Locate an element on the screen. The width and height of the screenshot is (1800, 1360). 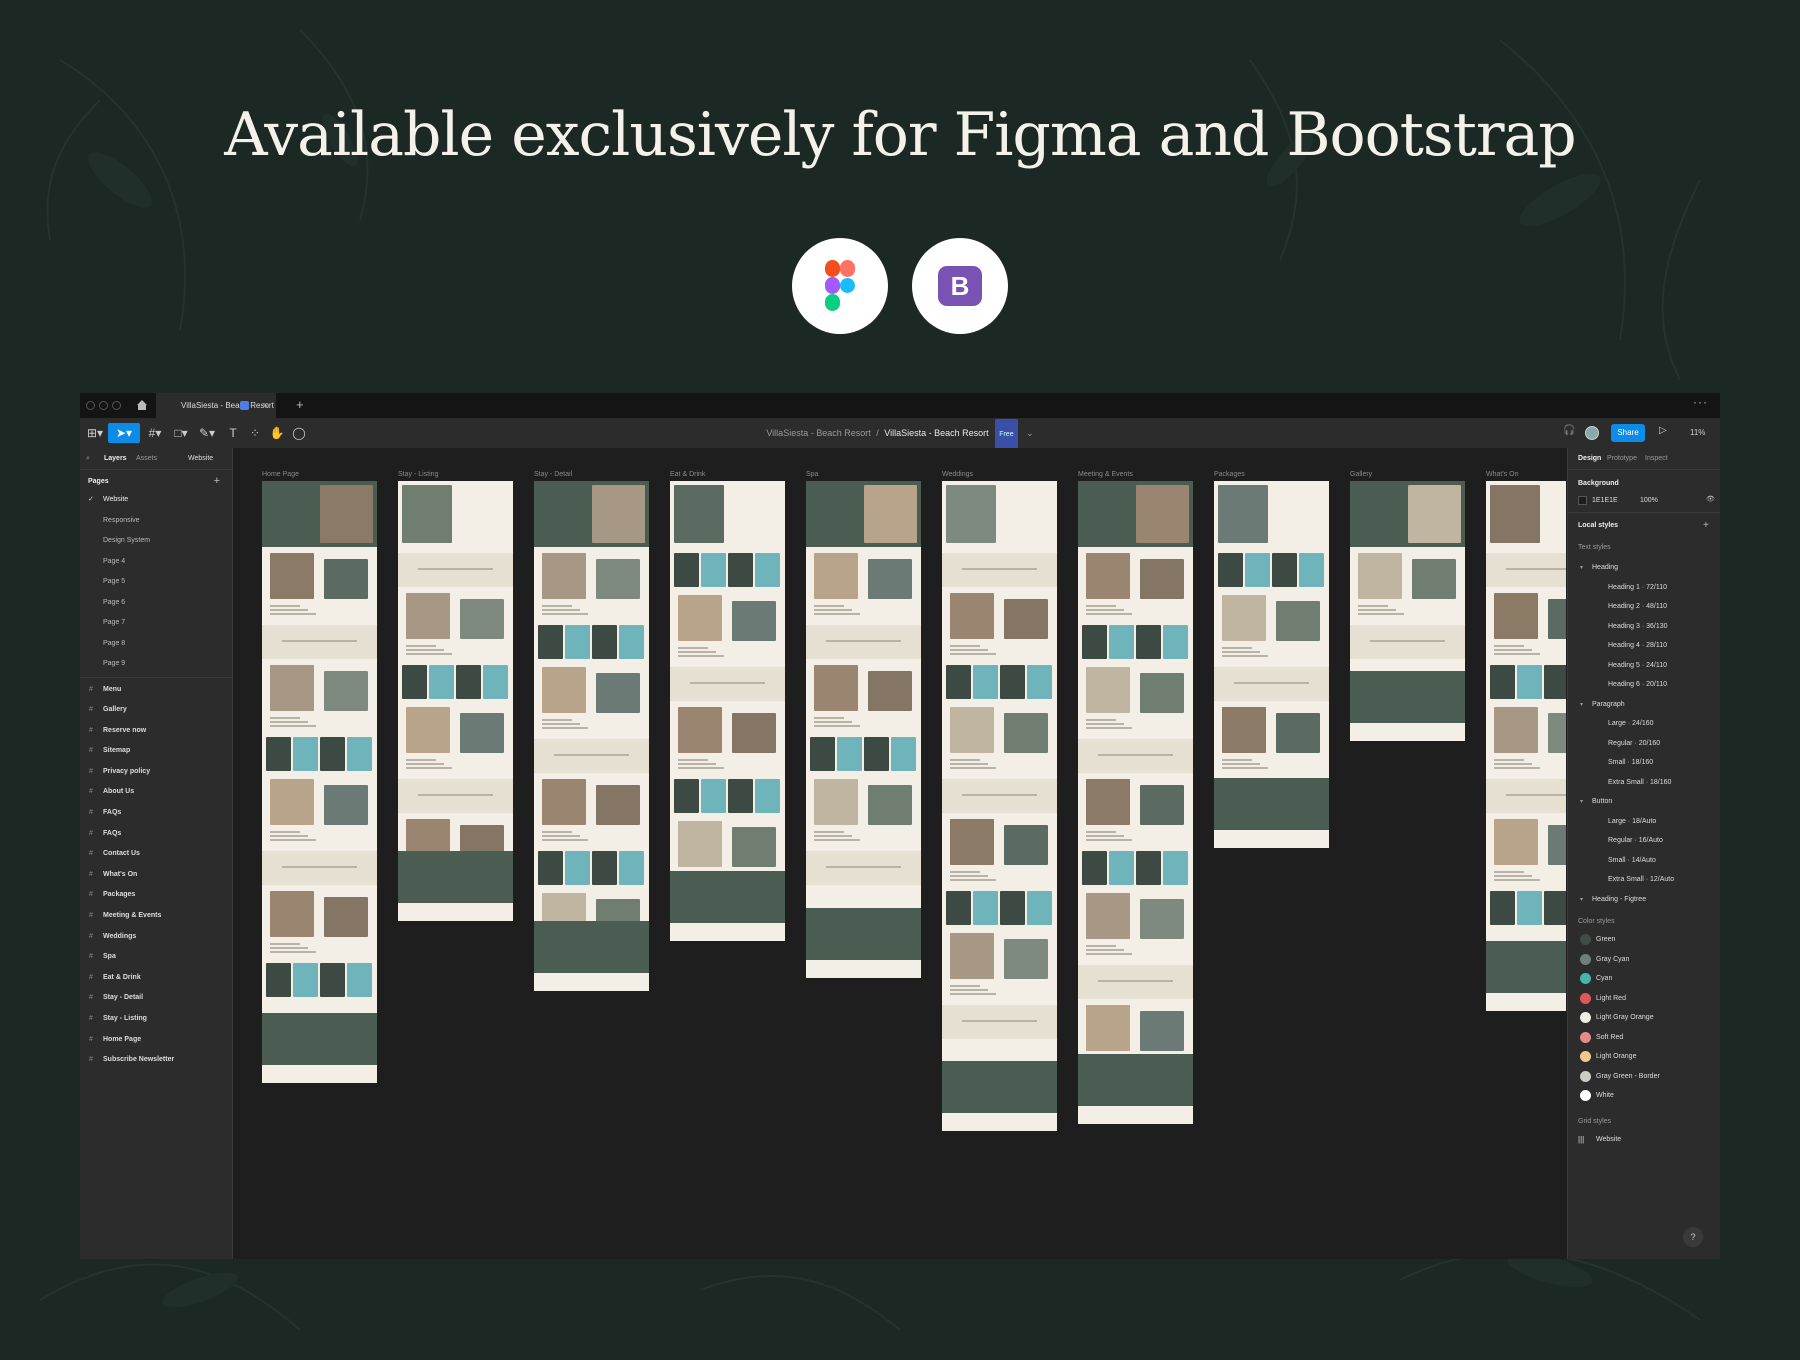
frame-layer-item: Weddings is located at coordinates (156, 937).